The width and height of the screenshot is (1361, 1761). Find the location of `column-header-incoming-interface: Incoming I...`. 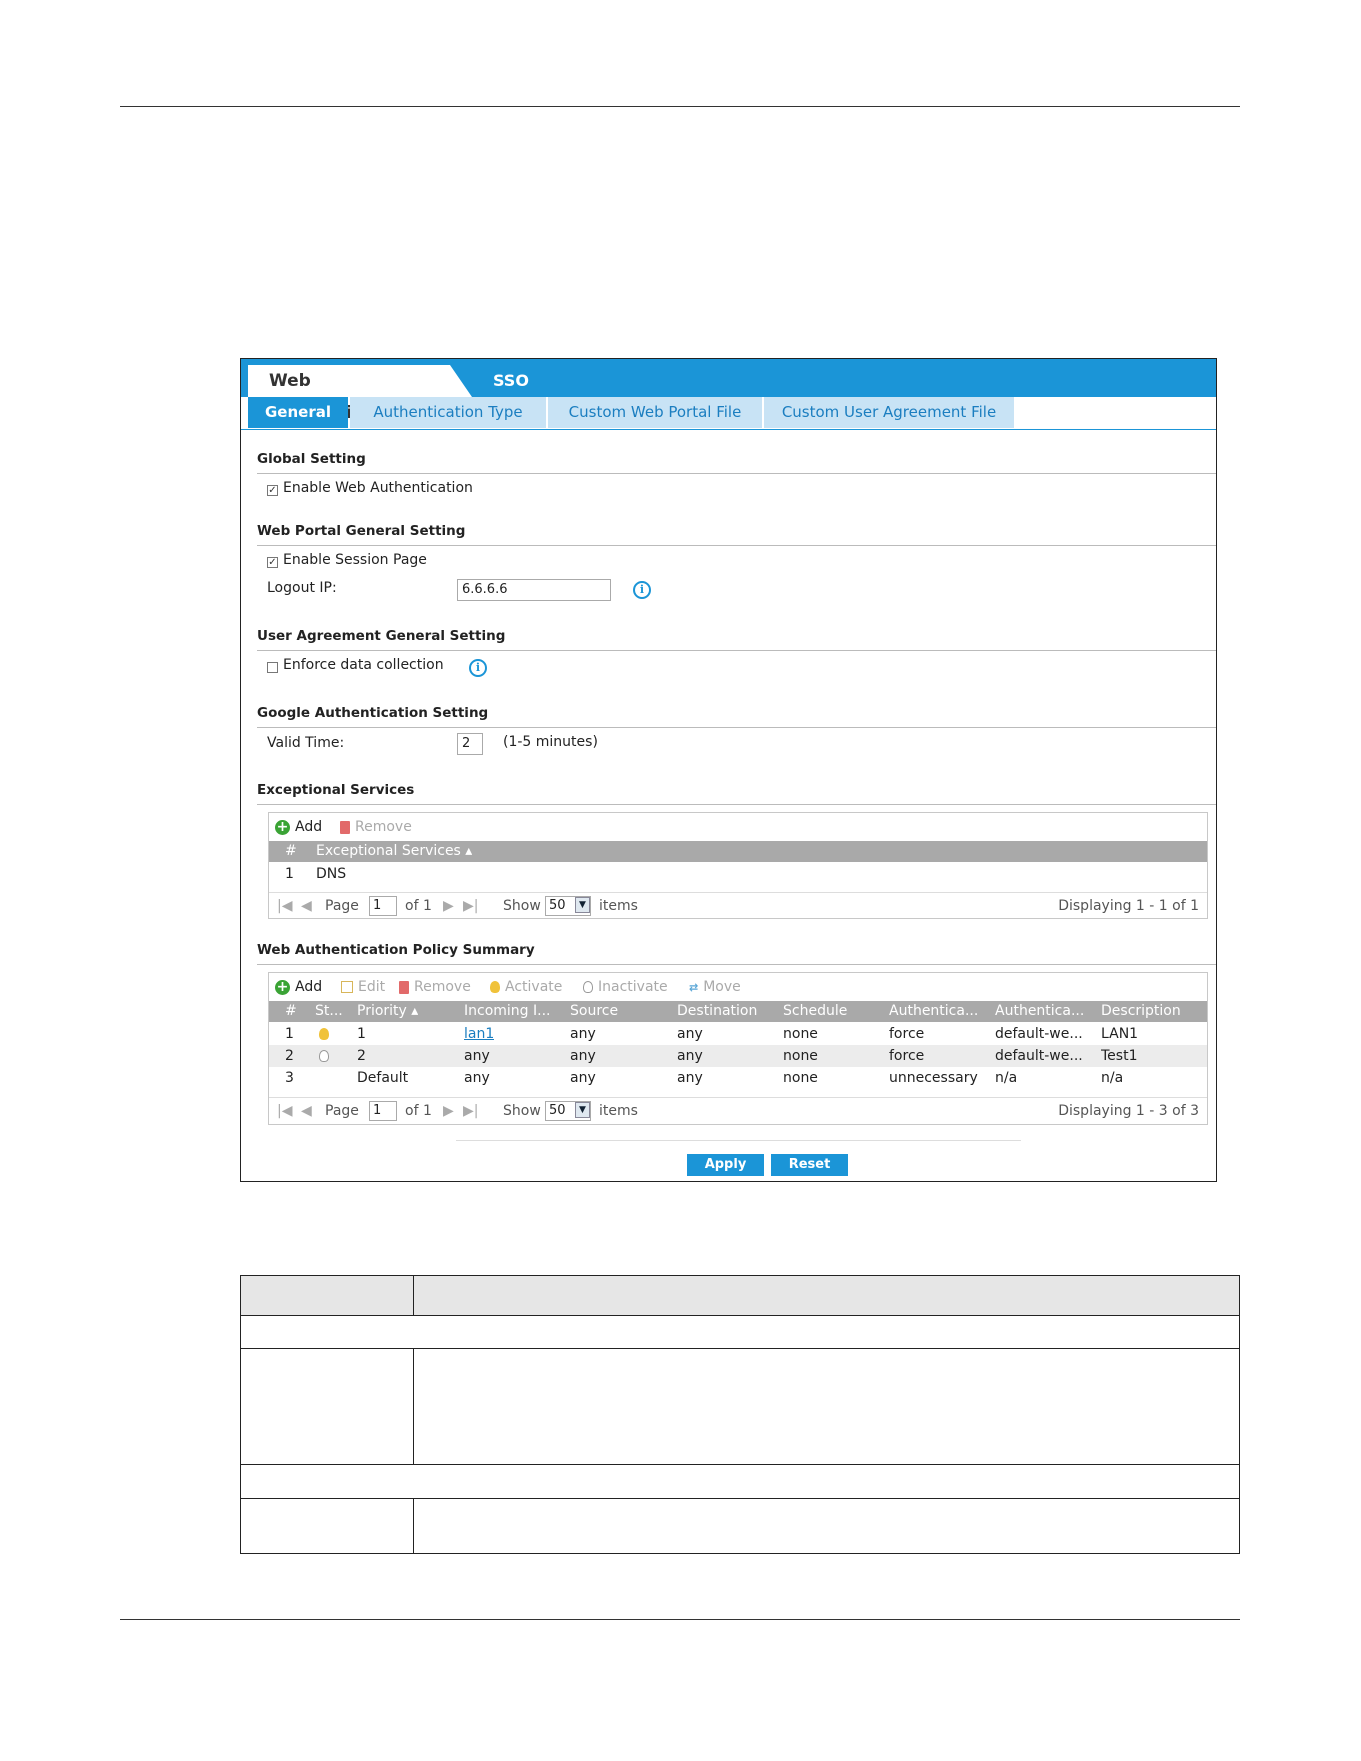

column-header-incoming-interface: Incoming I... is located at coordinates (507, 1011).